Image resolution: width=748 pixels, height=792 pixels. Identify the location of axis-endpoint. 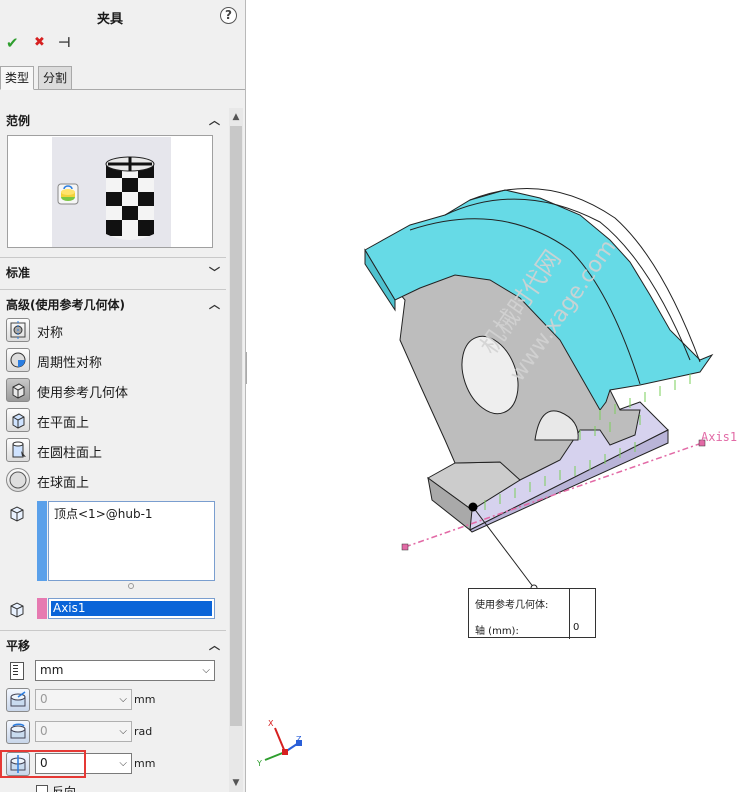
(405, 547).